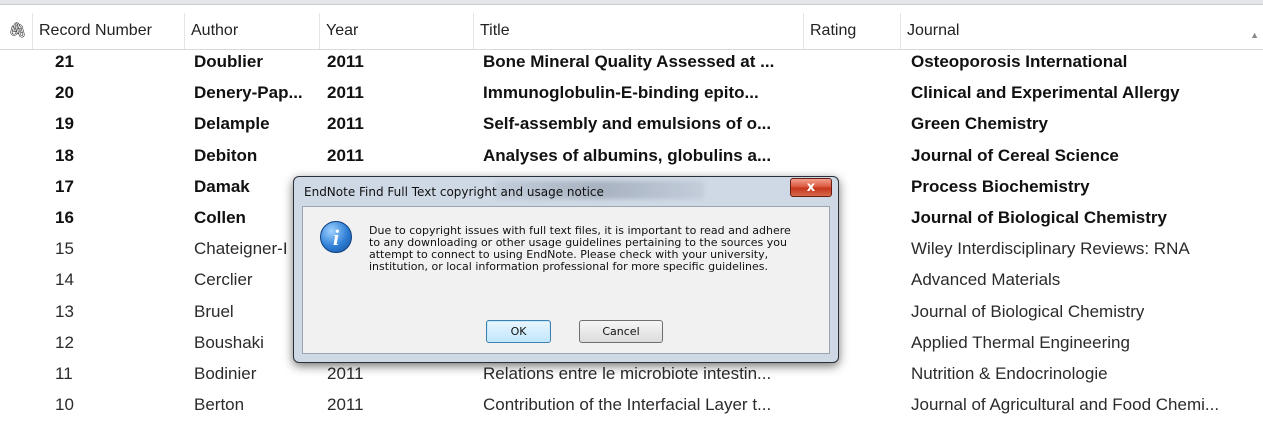 This screenshot has width=1263, height=432. What do you see at coordinates (639, 31) in the screenshot?
I see `column-header-title: Title` at bounding box center [639, 31].